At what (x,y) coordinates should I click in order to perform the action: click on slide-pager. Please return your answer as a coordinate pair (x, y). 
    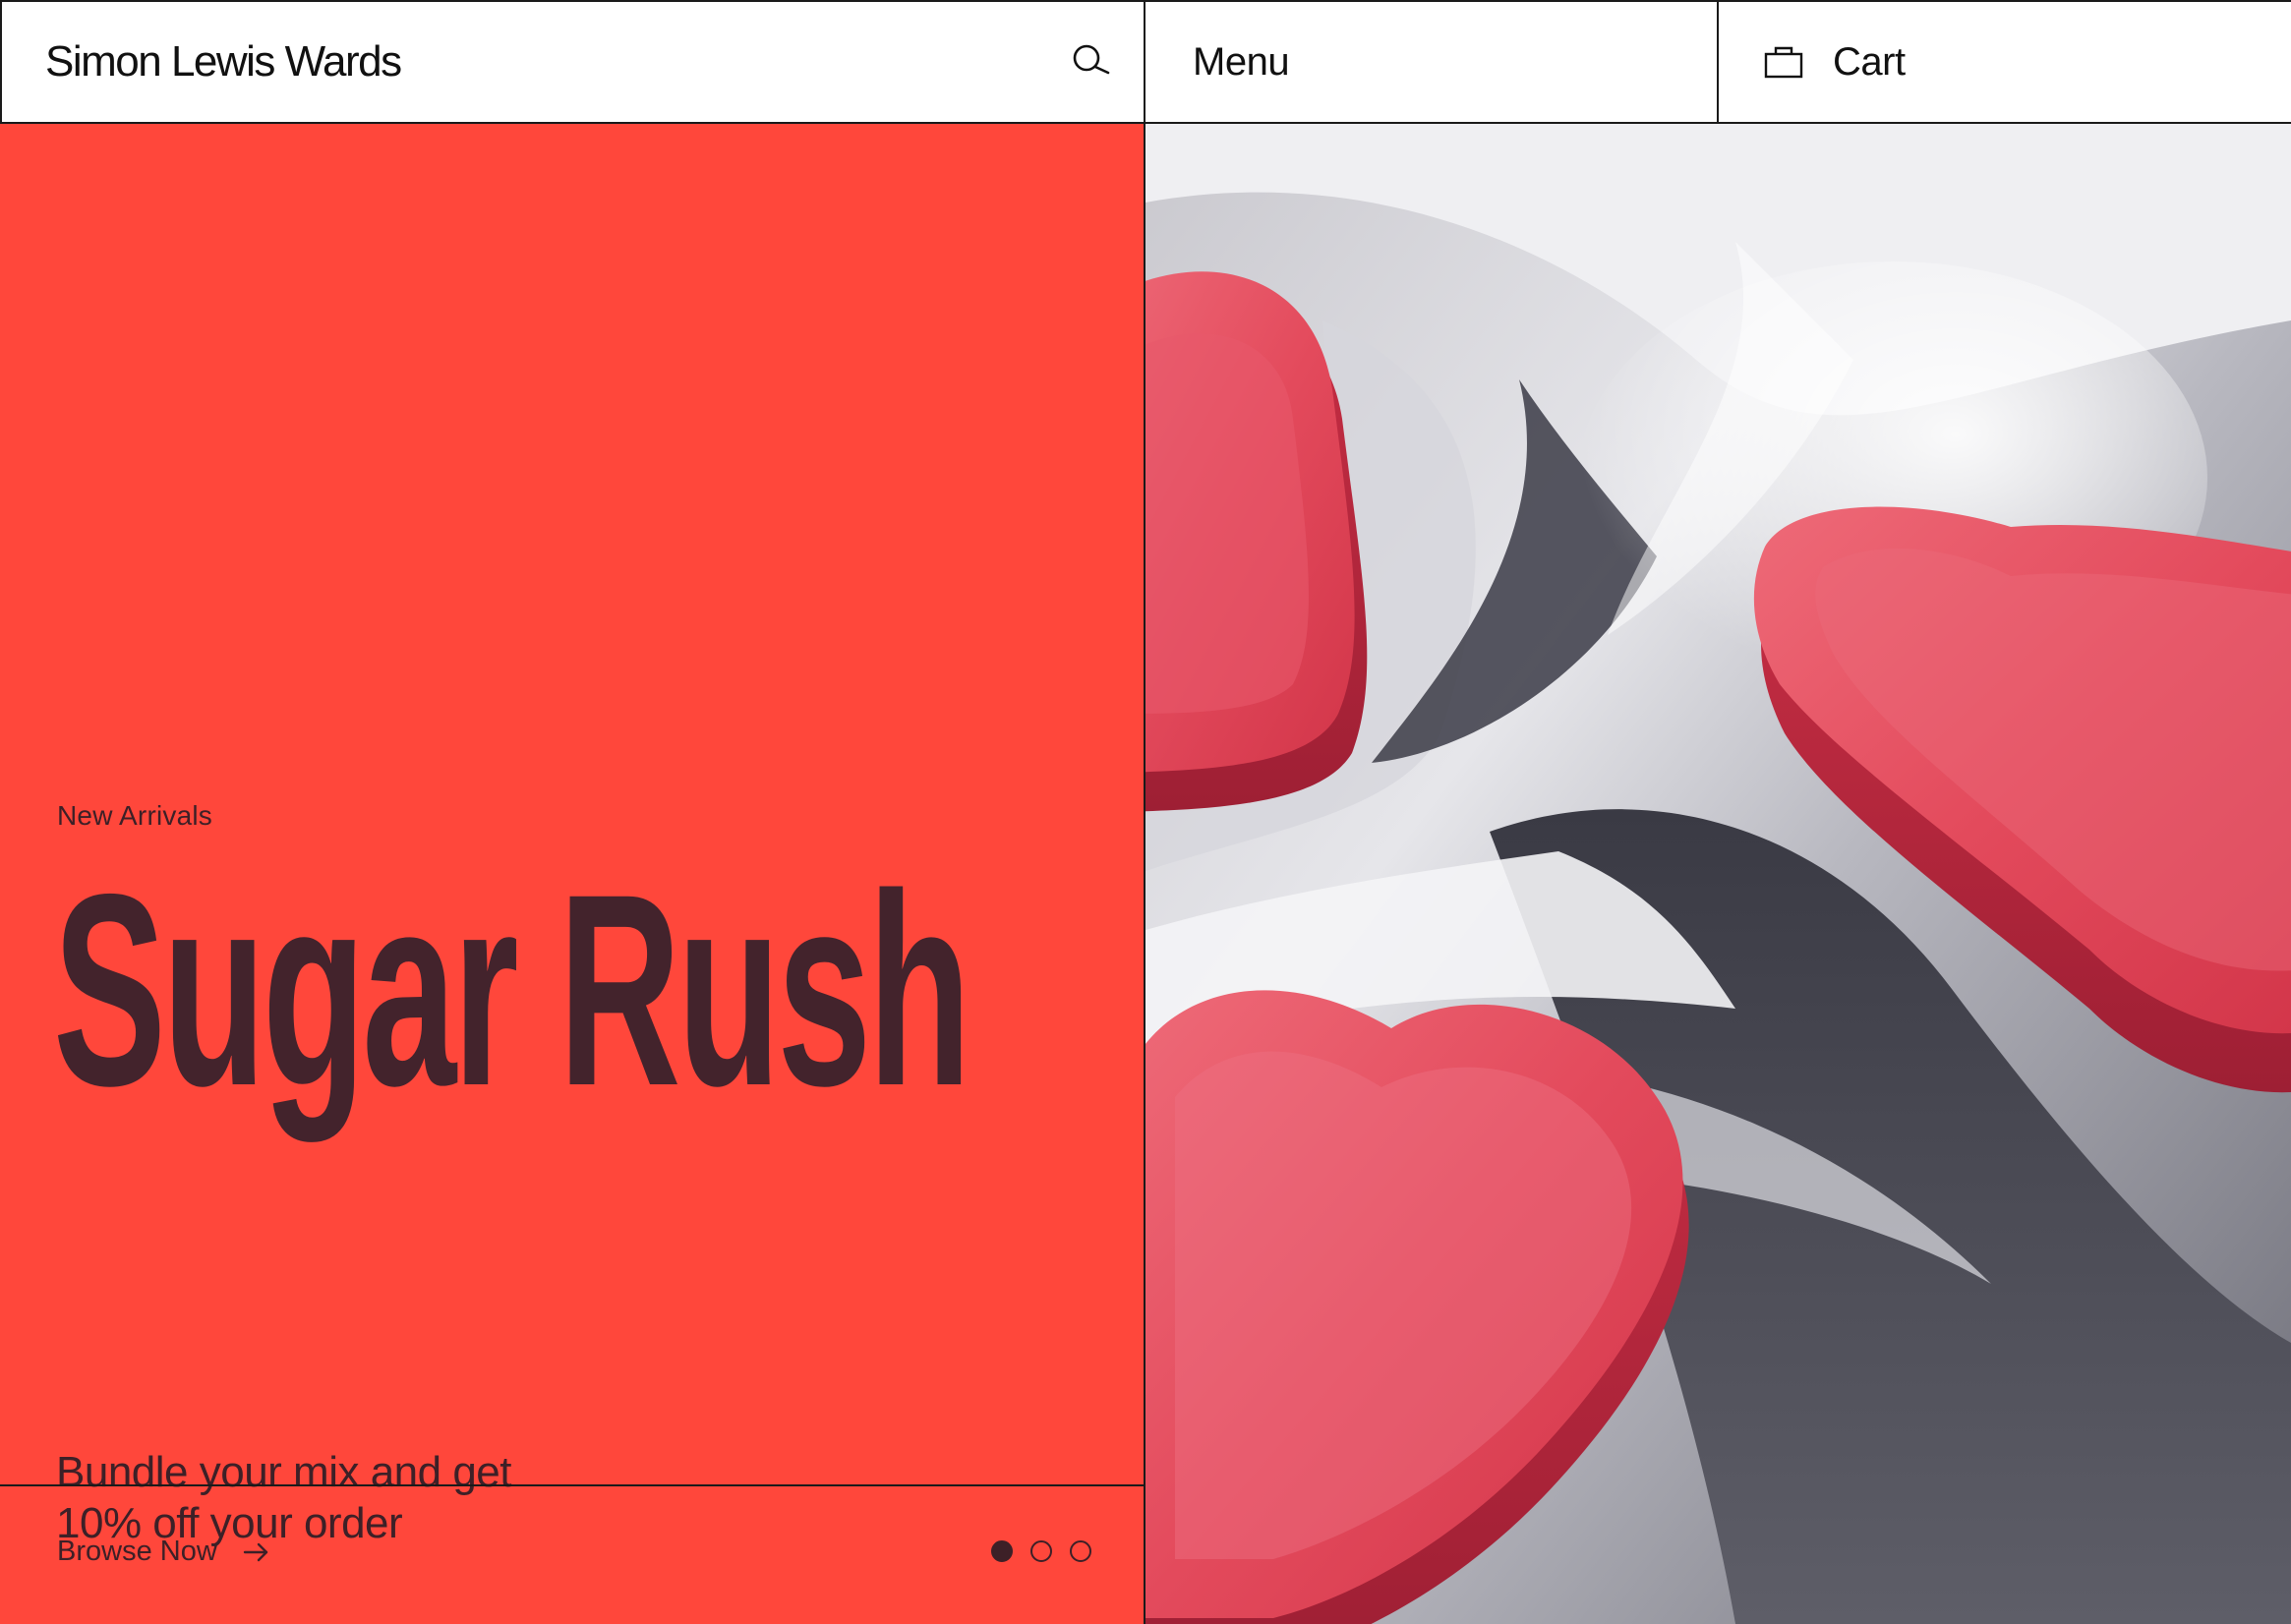
    Looking at the image, I should click on (1041, 1551).